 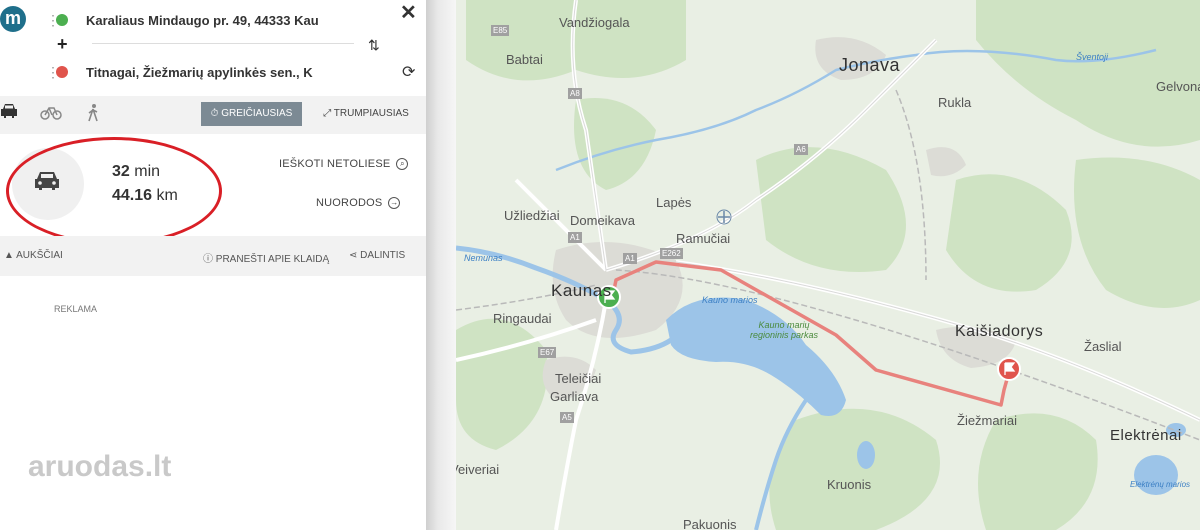 I want to click on report-error-button: ⓘ PRANEŠTI APIE KLAIDĄ, so click(x=266, y=257).